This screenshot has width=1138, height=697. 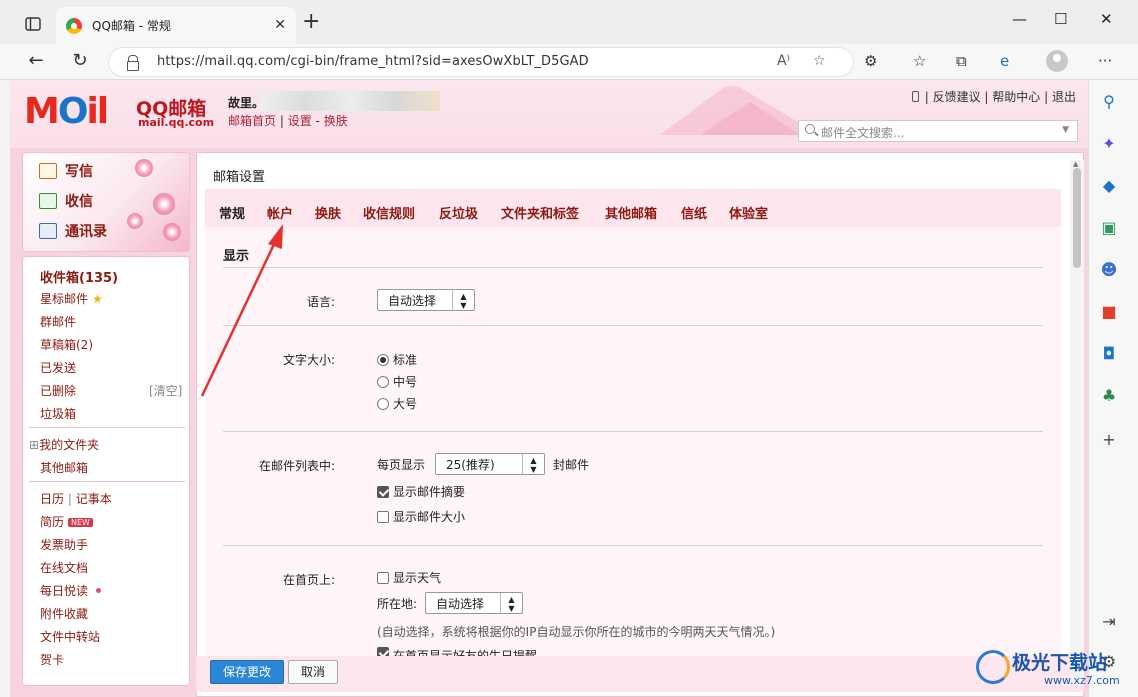 I want to click on font-medium-radio: 中号, so click(x=397, y=381).